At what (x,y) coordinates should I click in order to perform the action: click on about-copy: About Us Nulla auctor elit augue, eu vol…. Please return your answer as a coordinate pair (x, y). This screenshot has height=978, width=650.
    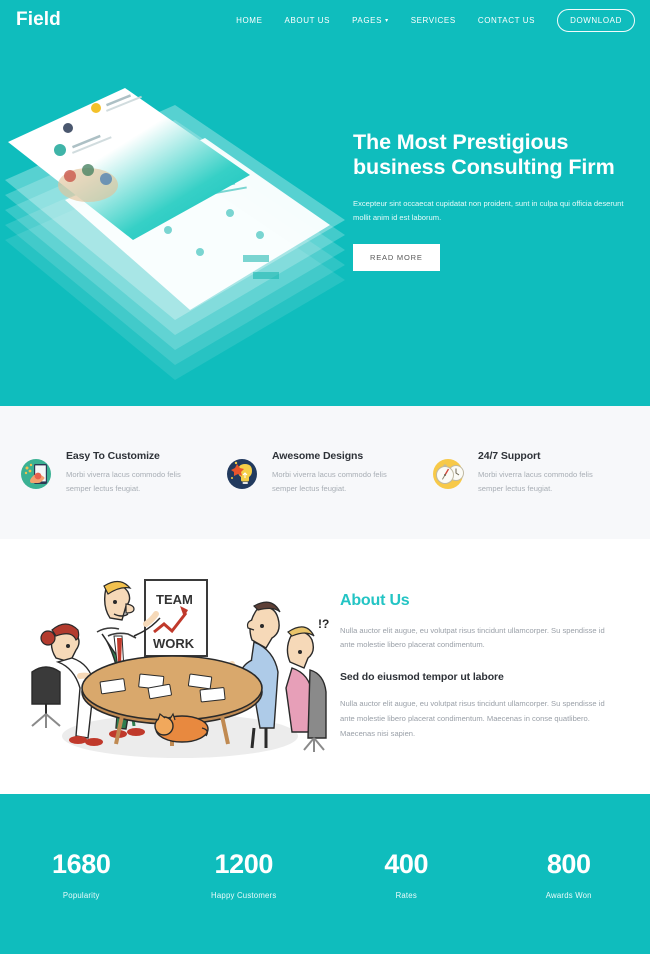
    Looking at the image, I should click on (475, 667).